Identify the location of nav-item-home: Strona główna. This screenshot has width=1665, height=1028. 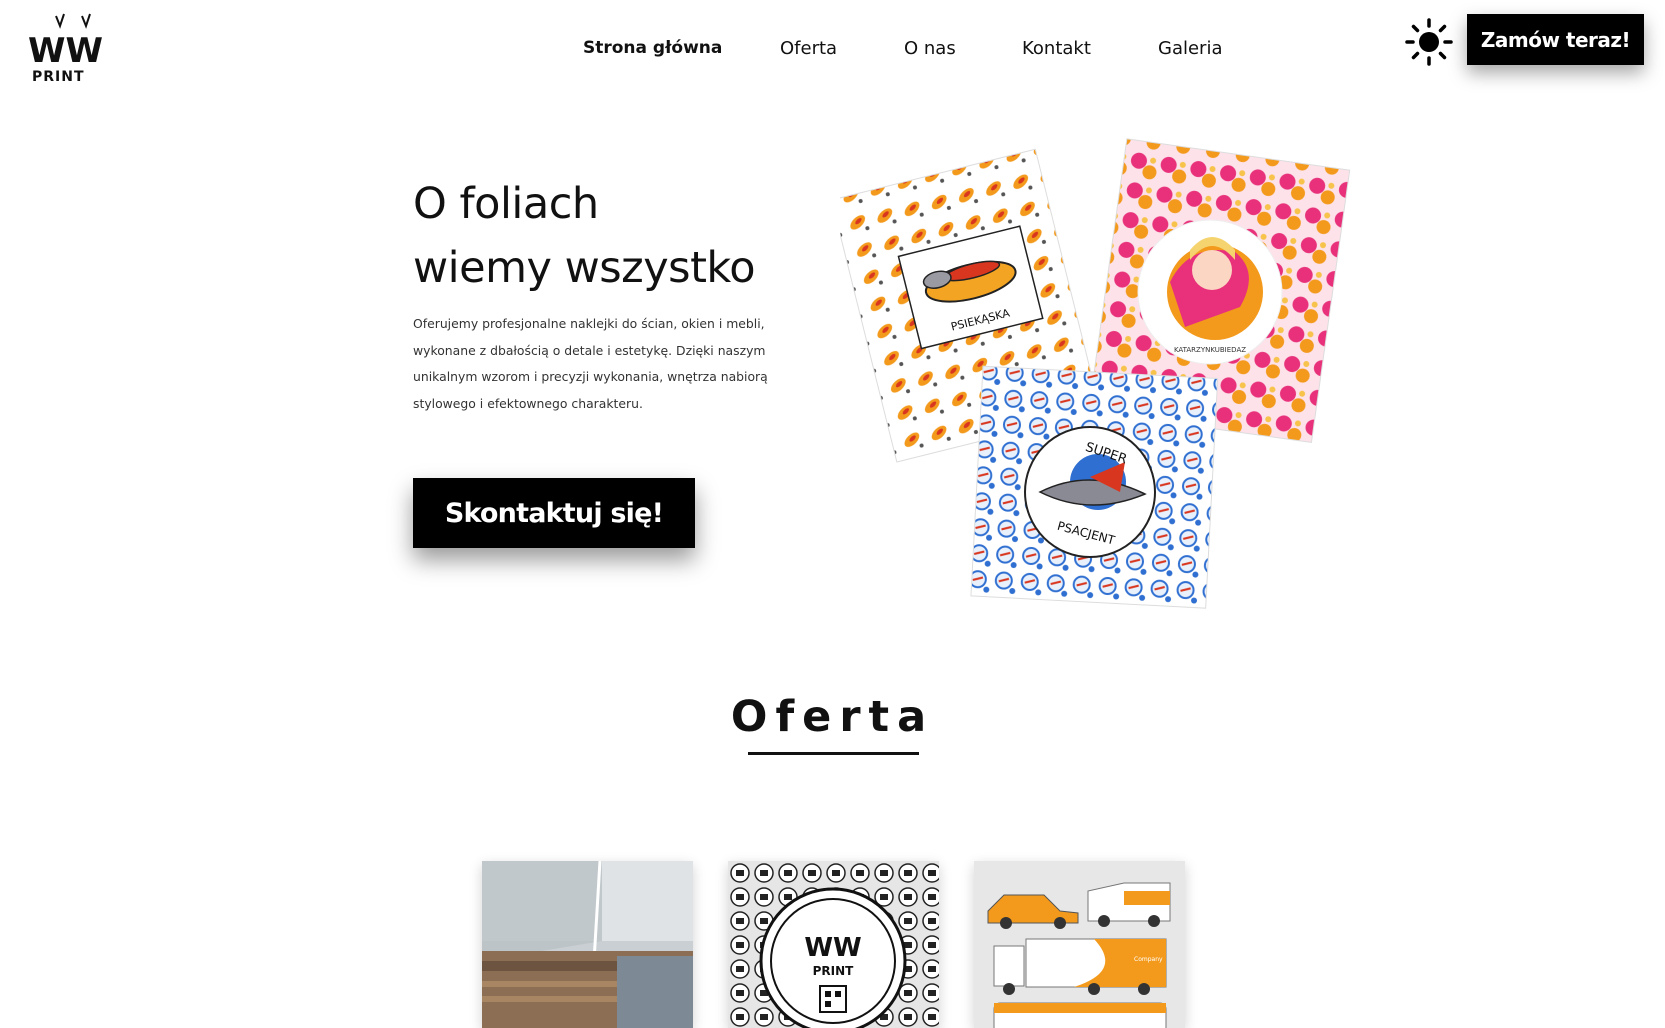
(652, 48).